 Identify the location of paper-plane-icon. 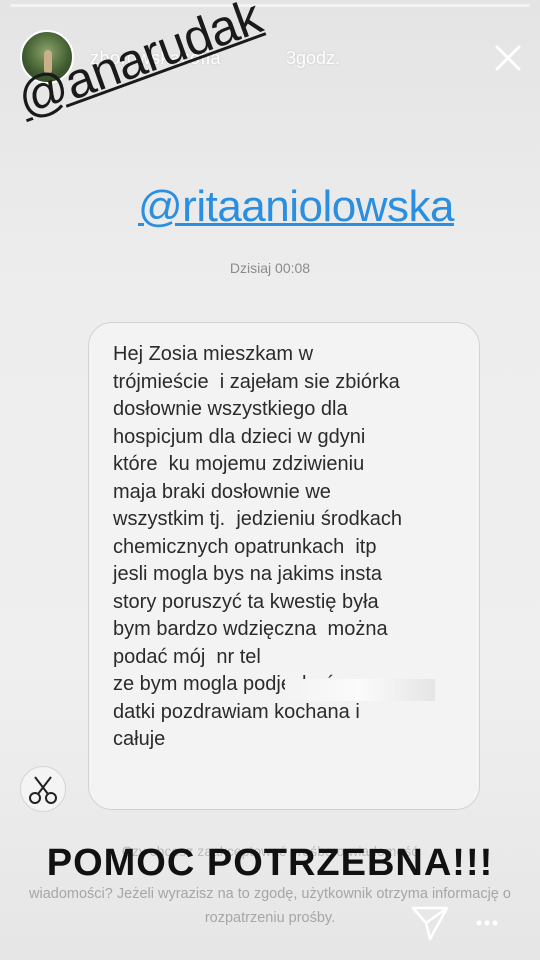
(430, 923).